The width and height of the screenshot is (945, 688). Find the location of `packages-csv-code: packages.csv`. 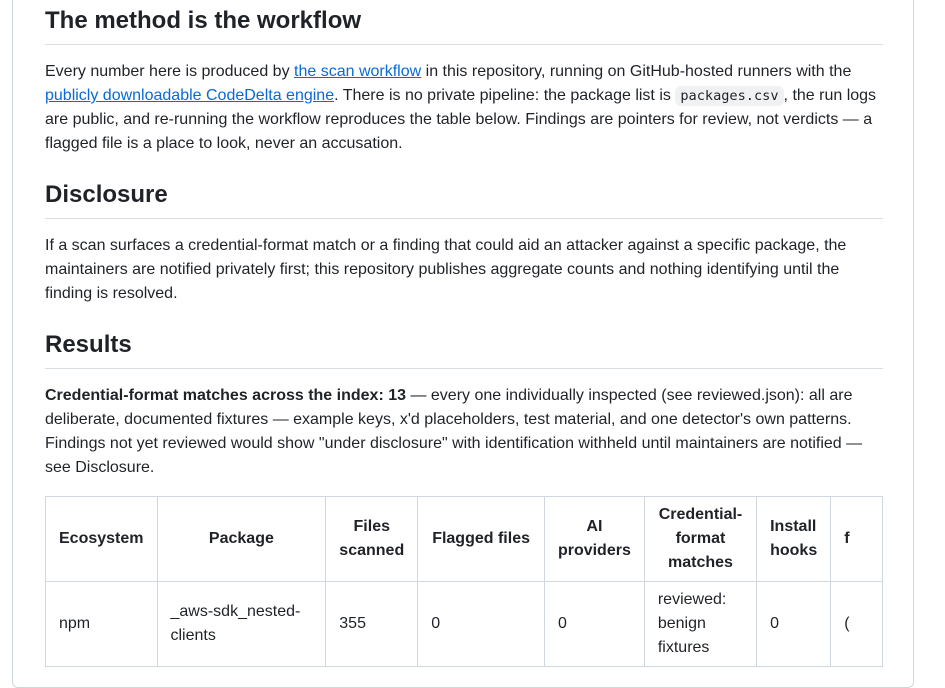

packages-csv-code: packages.csv is located at coordinates (729, 96).